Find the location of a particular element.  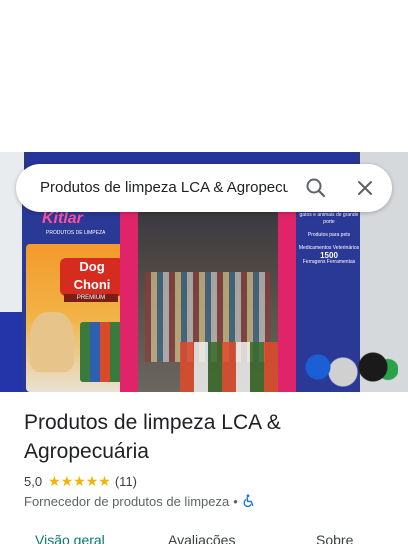

search-input: Produtos de limpeza LCA & Agropecuária is located at coordinates (164, 188).